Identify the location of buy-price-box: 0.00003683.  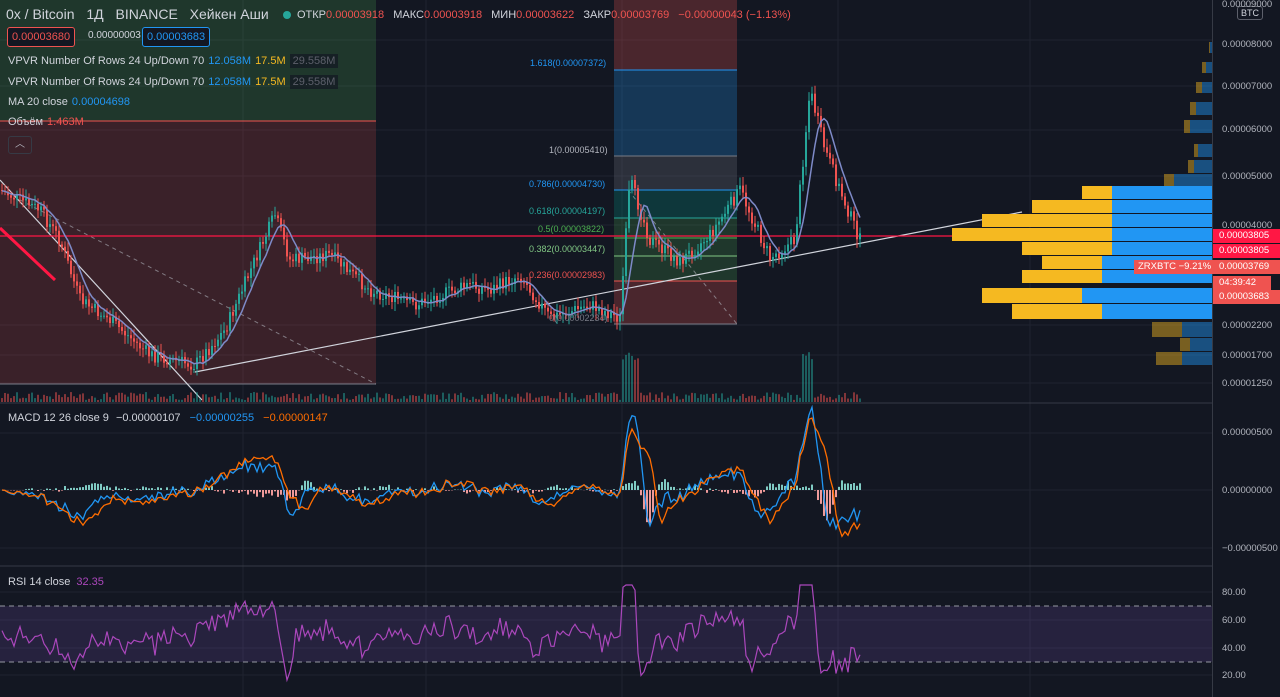
(176, 37).